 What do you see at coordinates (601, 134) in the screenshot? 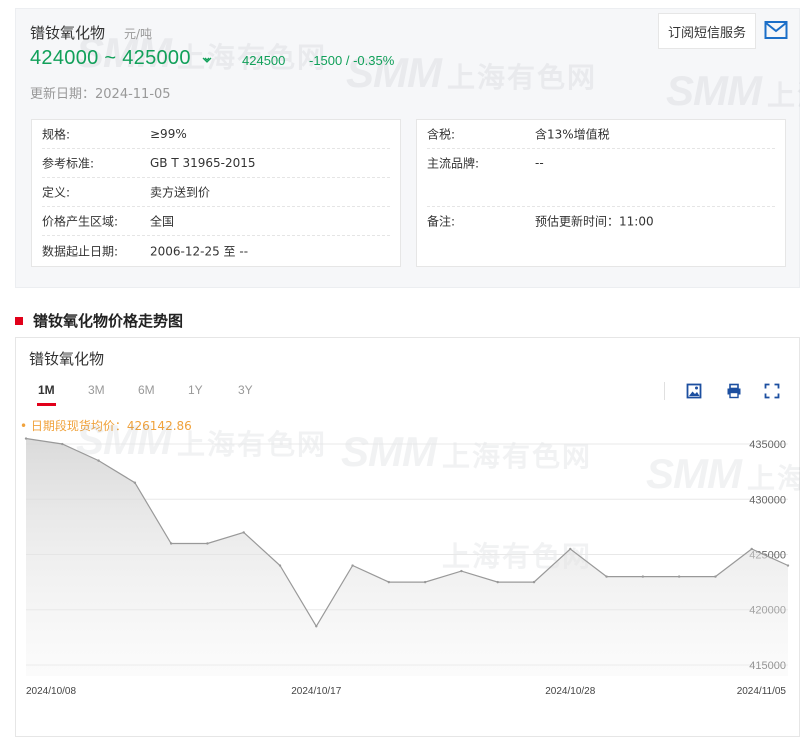
I see `spec-row: 含税: 含13%增值税` at bounding box center [601, 134].